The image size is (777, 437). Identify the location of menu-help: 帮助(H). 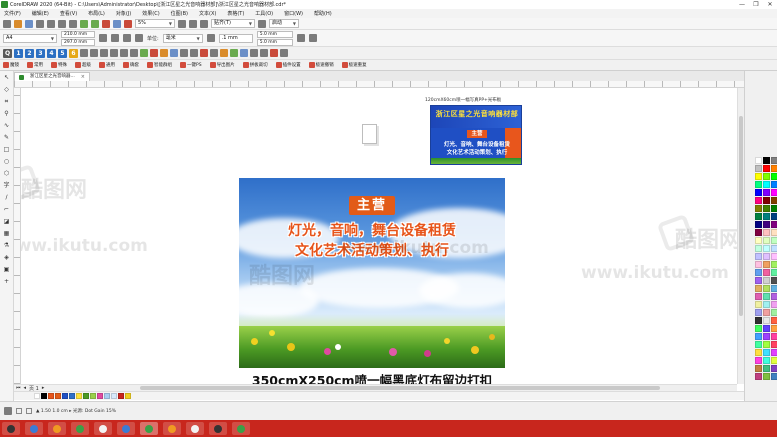
(323, 13).